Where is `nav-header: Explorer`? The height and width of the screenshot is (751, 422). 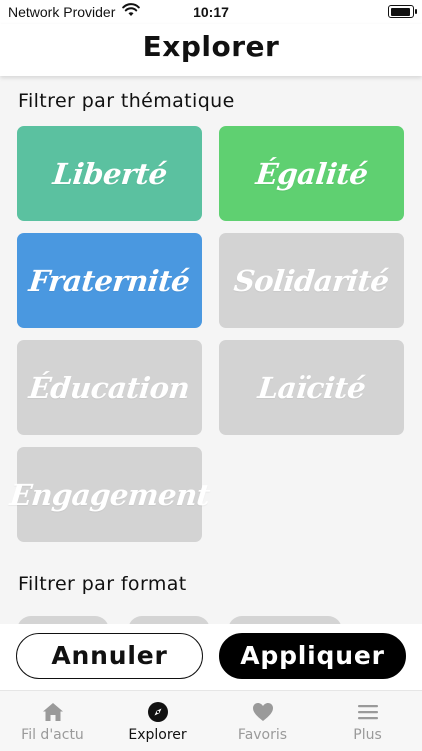 nav-header: Explorer is located at coordinates (211, 50).